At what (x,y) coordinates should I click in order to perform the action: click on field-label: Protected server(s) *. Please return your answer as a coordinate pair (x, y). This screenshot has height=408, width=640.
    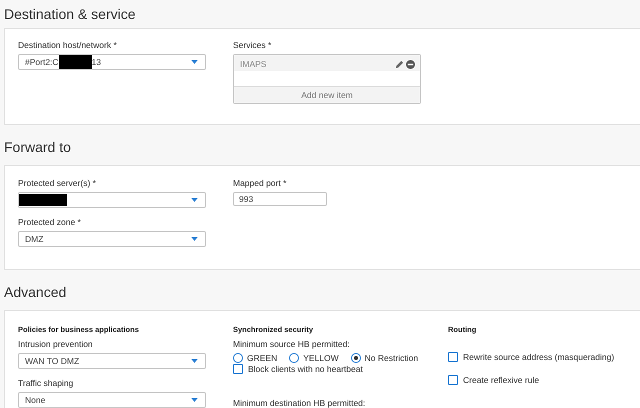
    Looking at the image, I should click on (57, 183).